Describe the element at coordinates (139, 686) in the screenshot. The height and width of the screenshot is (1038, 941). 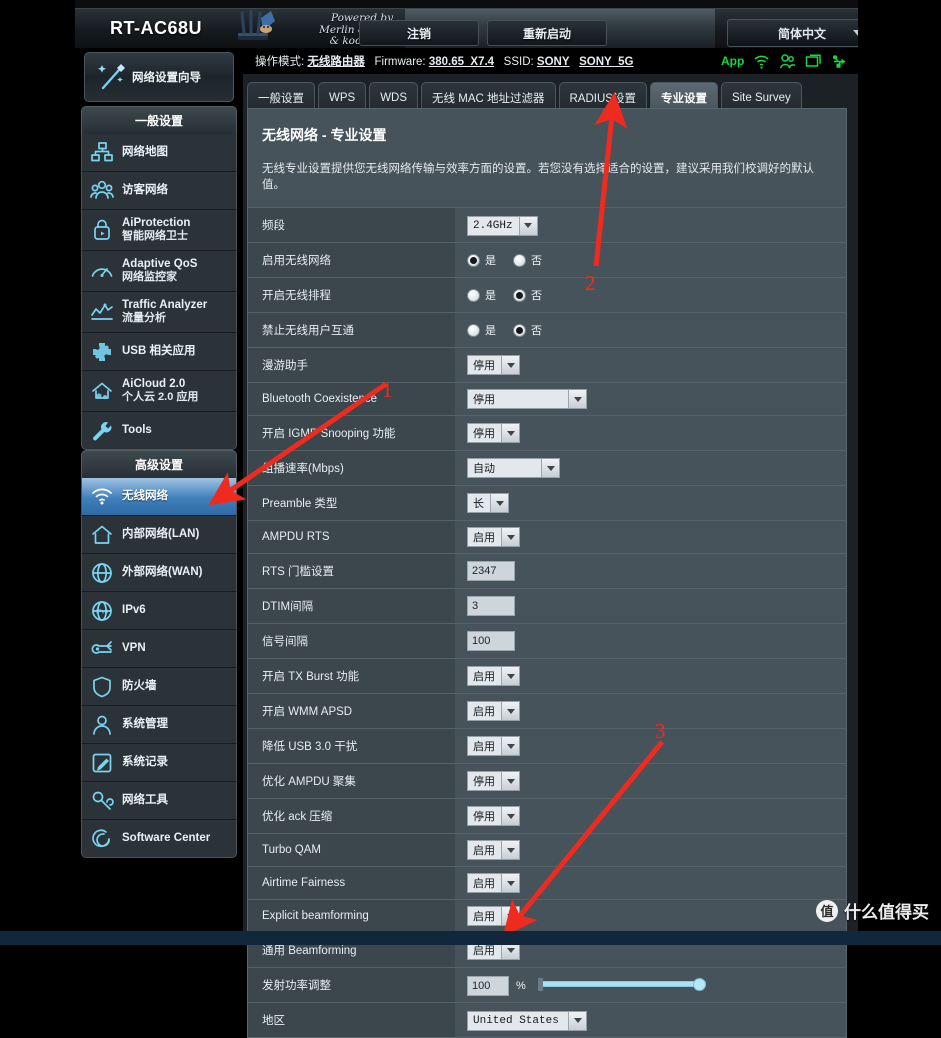
I see `sidebar-item-label: 防火墙` at that location.